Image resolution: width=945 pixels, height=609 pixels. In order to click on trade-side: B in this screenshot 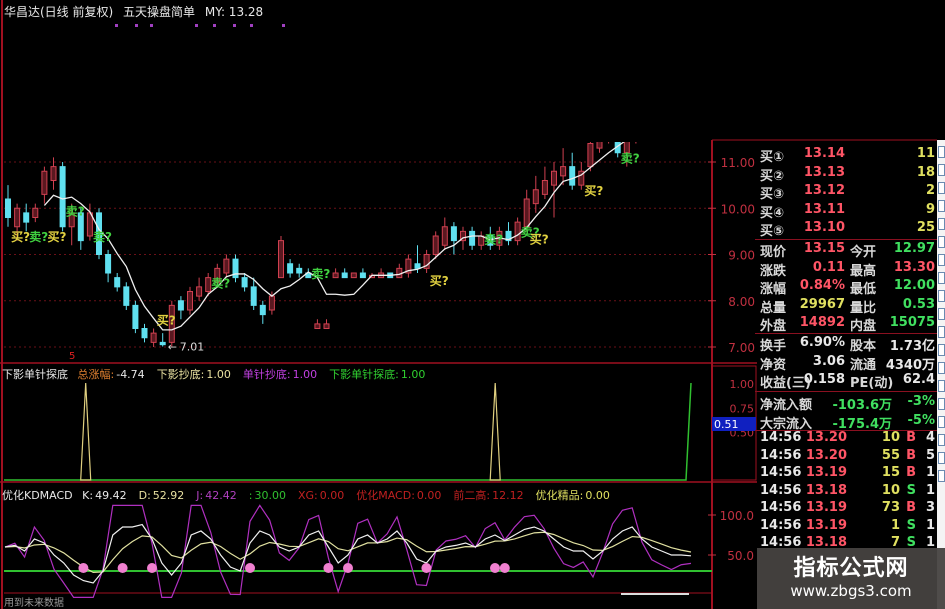, I will do `click(911, 507)`.